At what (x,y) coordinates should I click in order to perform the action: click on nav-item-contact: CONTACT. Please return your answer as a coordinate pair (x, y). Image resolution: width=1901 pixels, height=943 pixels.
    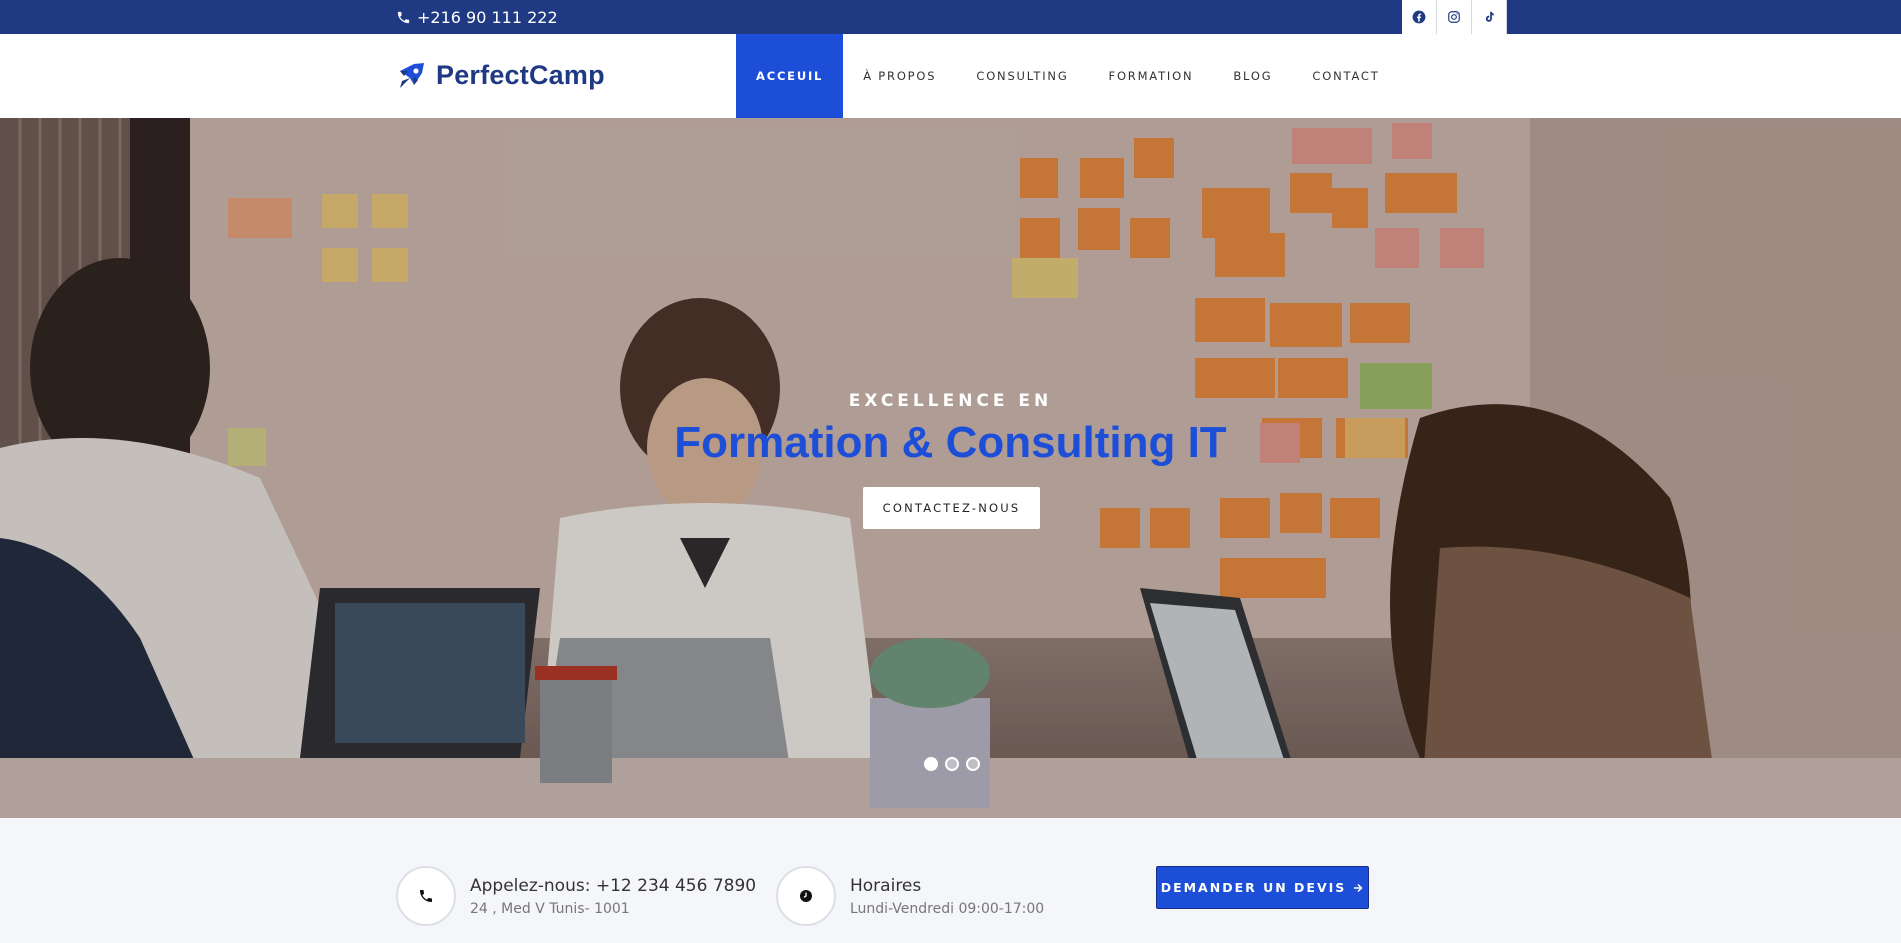
    Looking at the image, I should click on (1345, 76).